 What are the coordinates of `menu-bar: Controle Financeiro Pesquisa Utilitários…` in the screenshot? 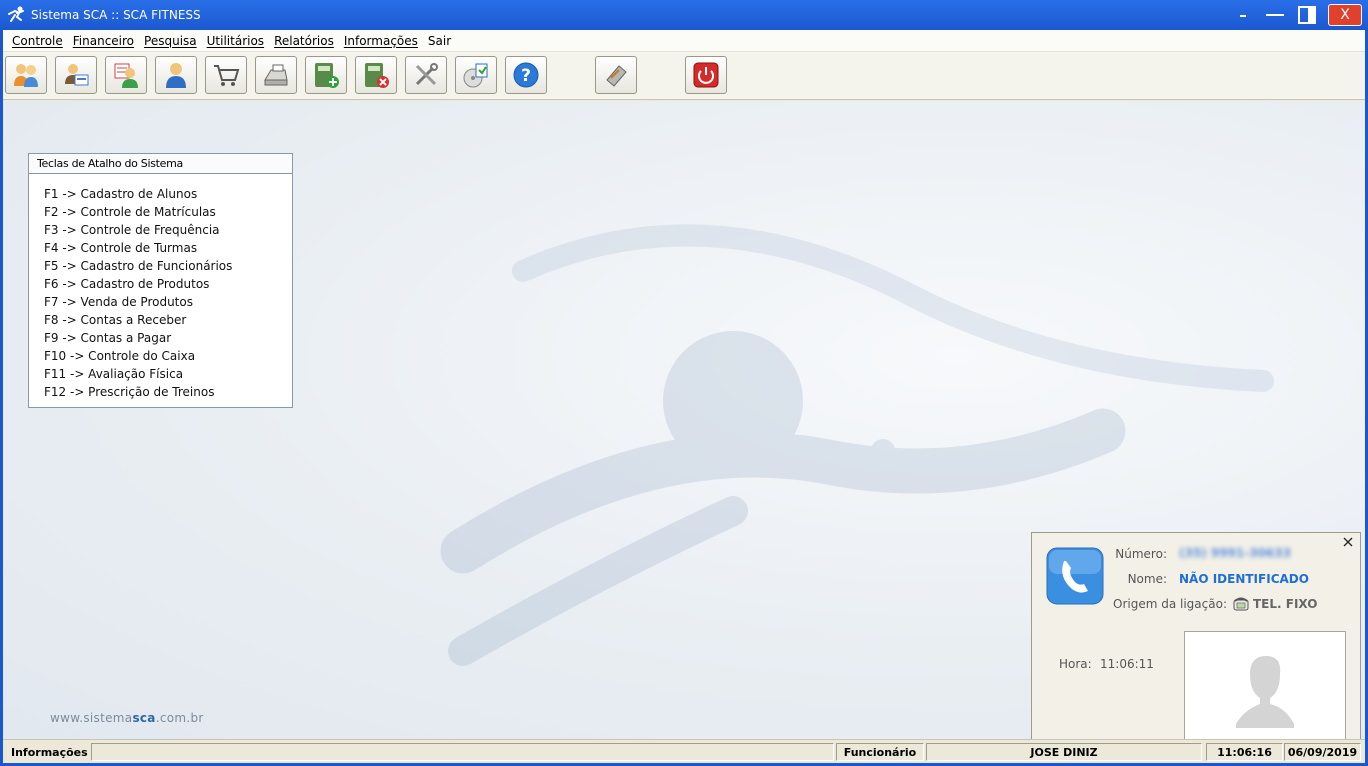 It's located at (684, 41).